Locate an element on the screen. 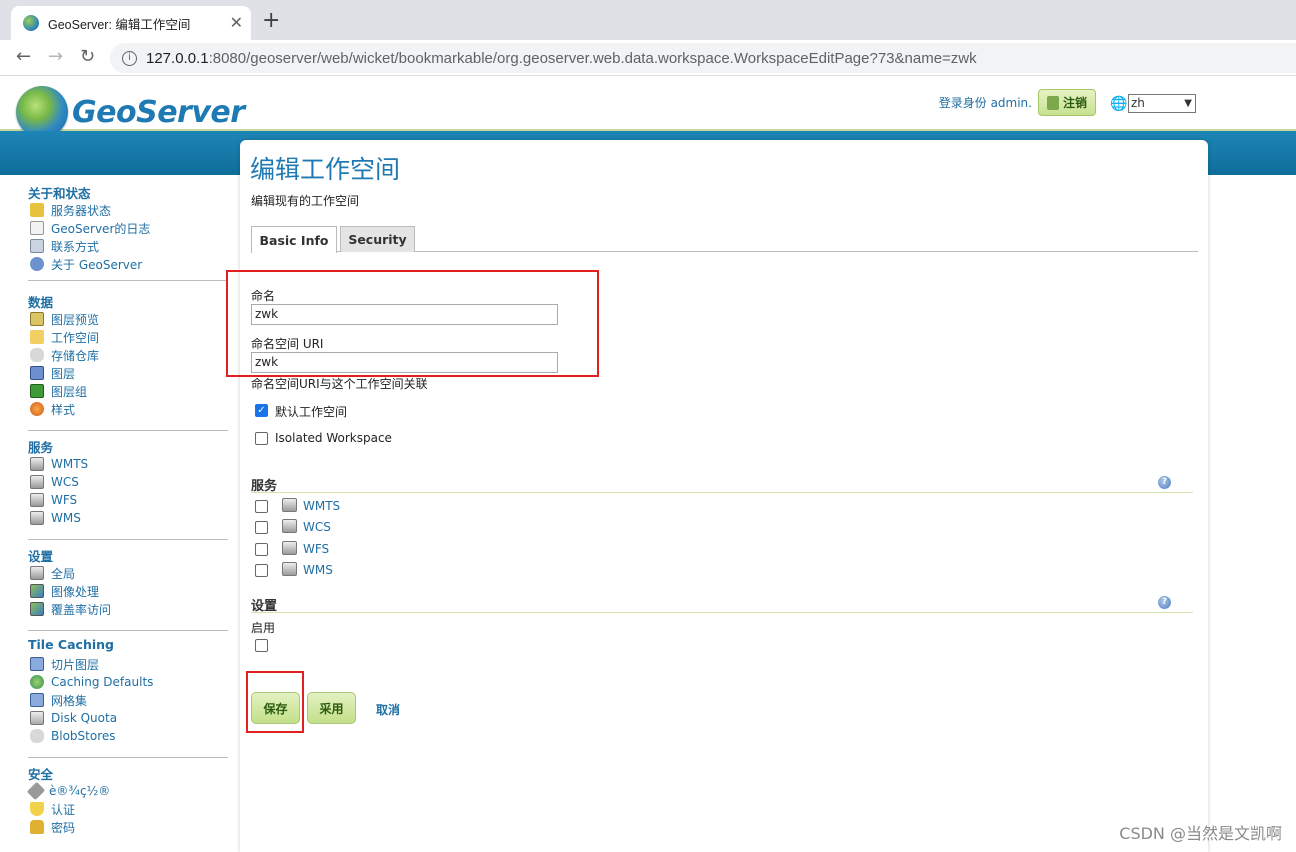 This screenshot has height=852, width=1296. sidebar-item-gridsets: 网格集 is located at coordinates (128, 700).